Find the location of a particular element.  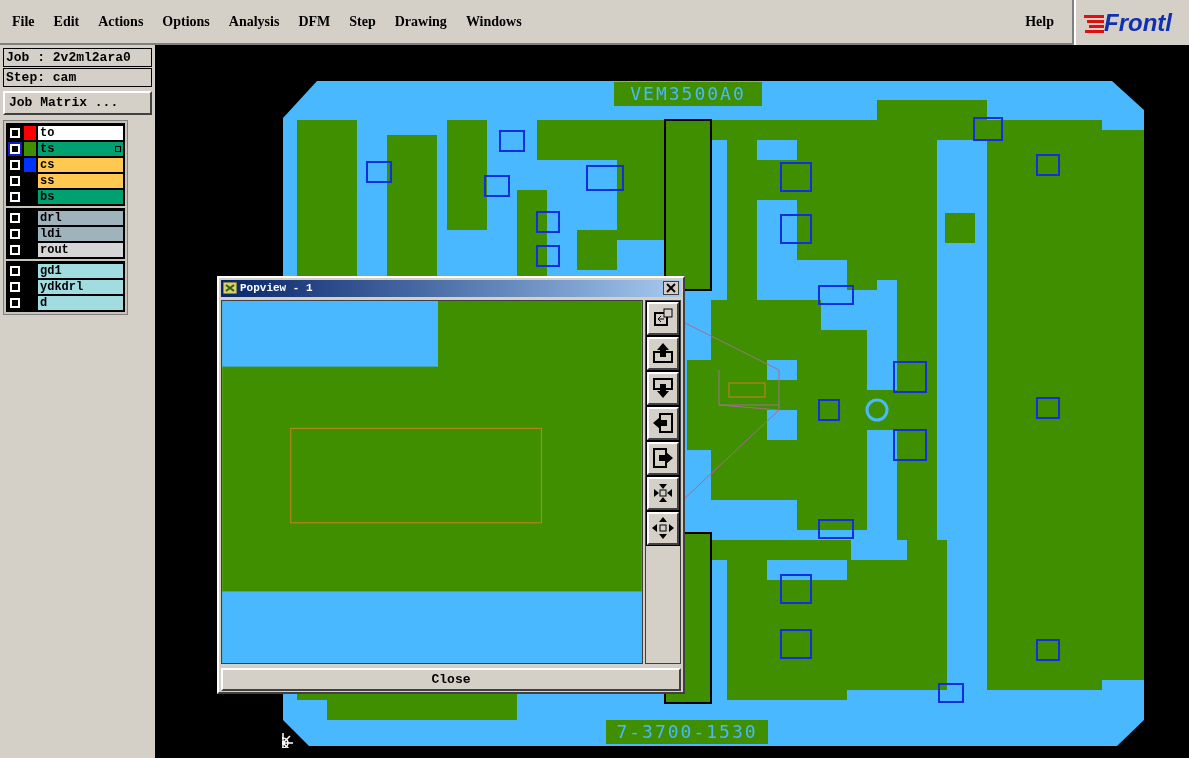

menu-item: Edit is located at coordinates (66, 21).